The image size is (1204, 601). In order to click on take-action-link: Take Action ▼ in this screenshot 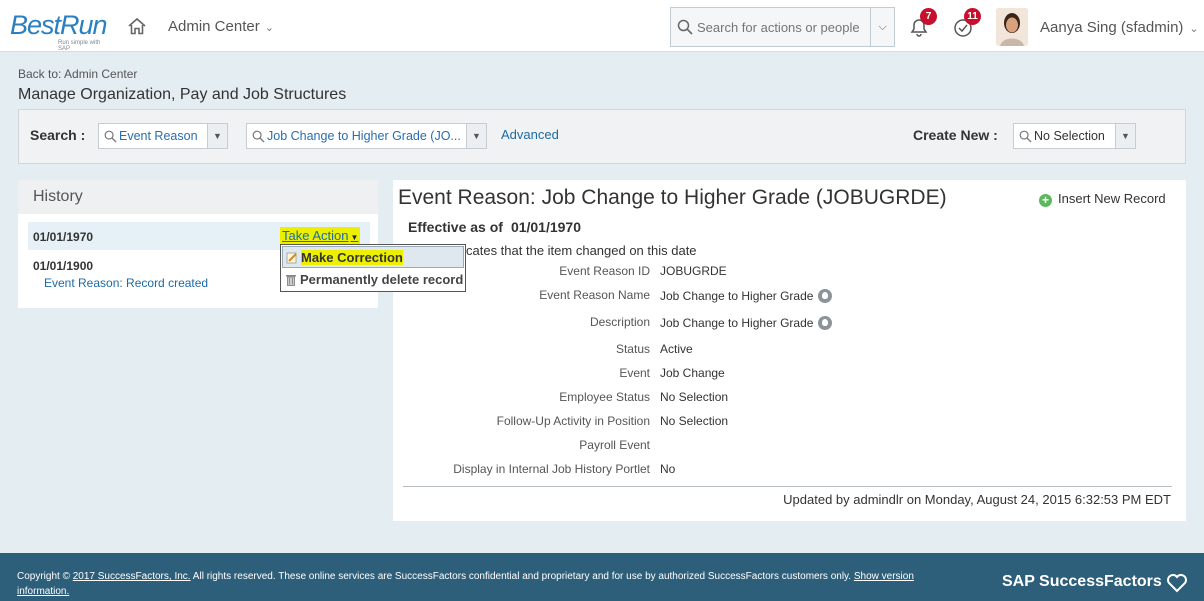, I will do `click(320, 235)`.